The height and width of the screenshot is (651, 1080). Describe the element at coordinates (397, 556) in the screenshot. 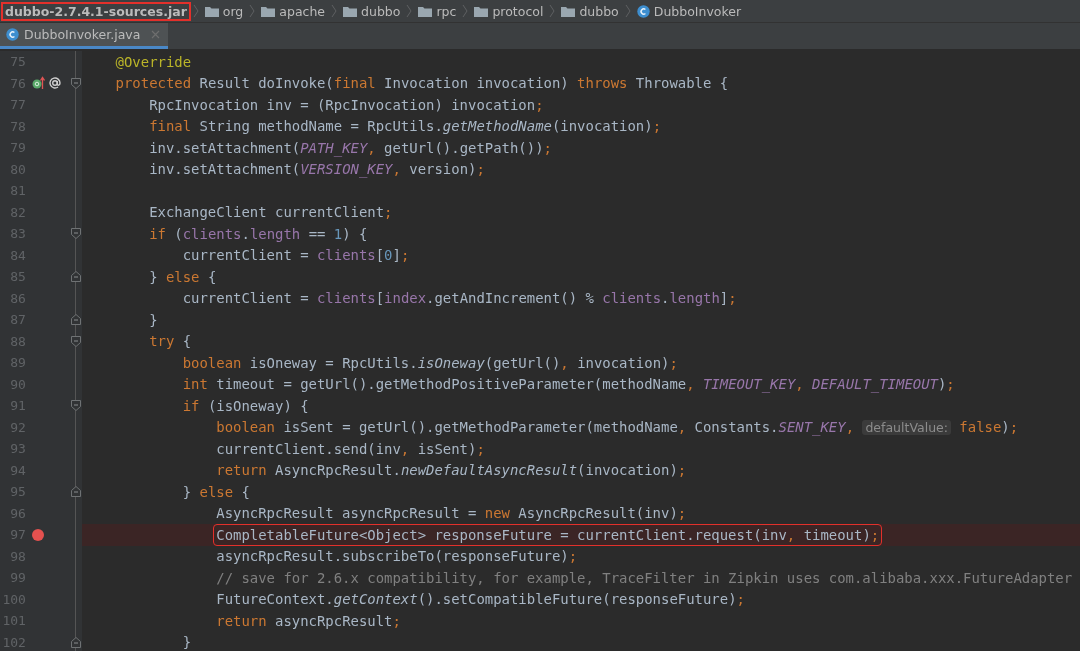

I see `code-line: asyncRpcResult.subscribeTo(responseFuture);` at that location.